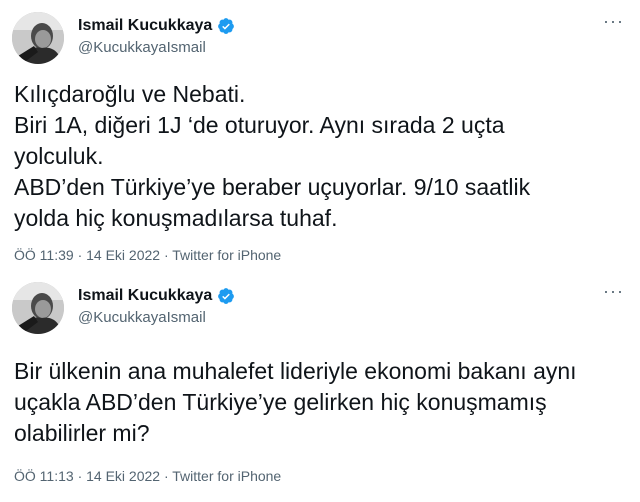 The width and height of the screenshot is (640, 502). What do you see at coordinates (44, 255) in the screenshot?
I see `tweet-time: ÖÖ 11:39` at bounding box center [44, 255].